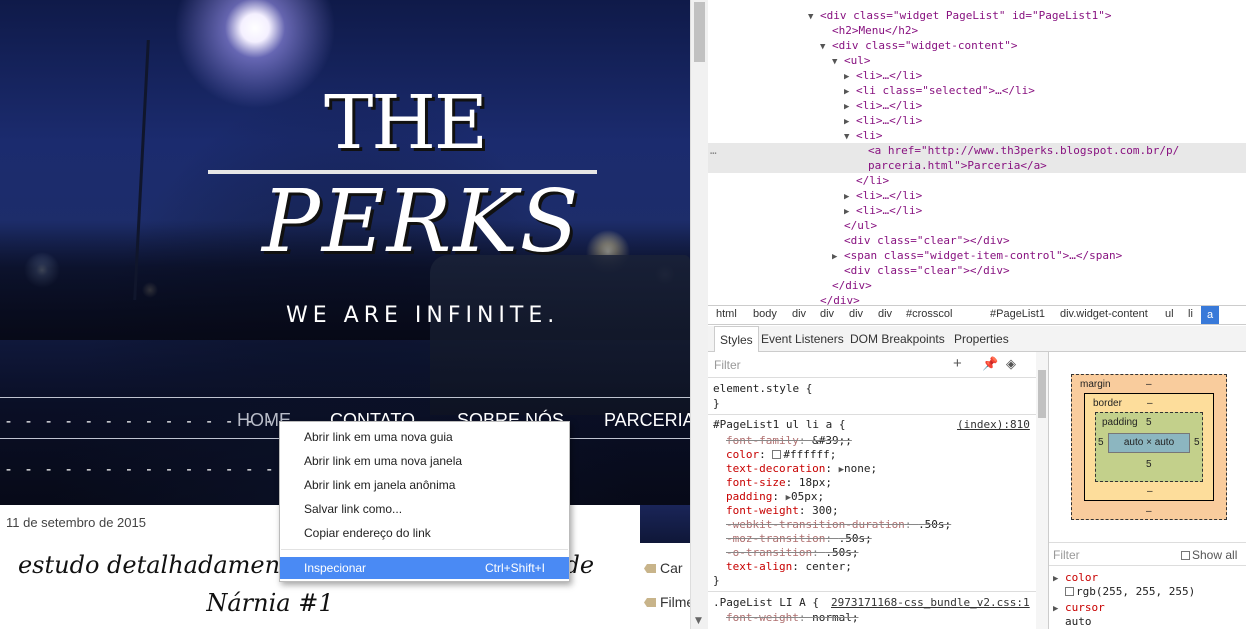 This screenshot has width=1246, height=629. What do you see at coordinates (765, 314) in the screenshot?
I see `crumb-body: body` at bounding box center [765, 314].